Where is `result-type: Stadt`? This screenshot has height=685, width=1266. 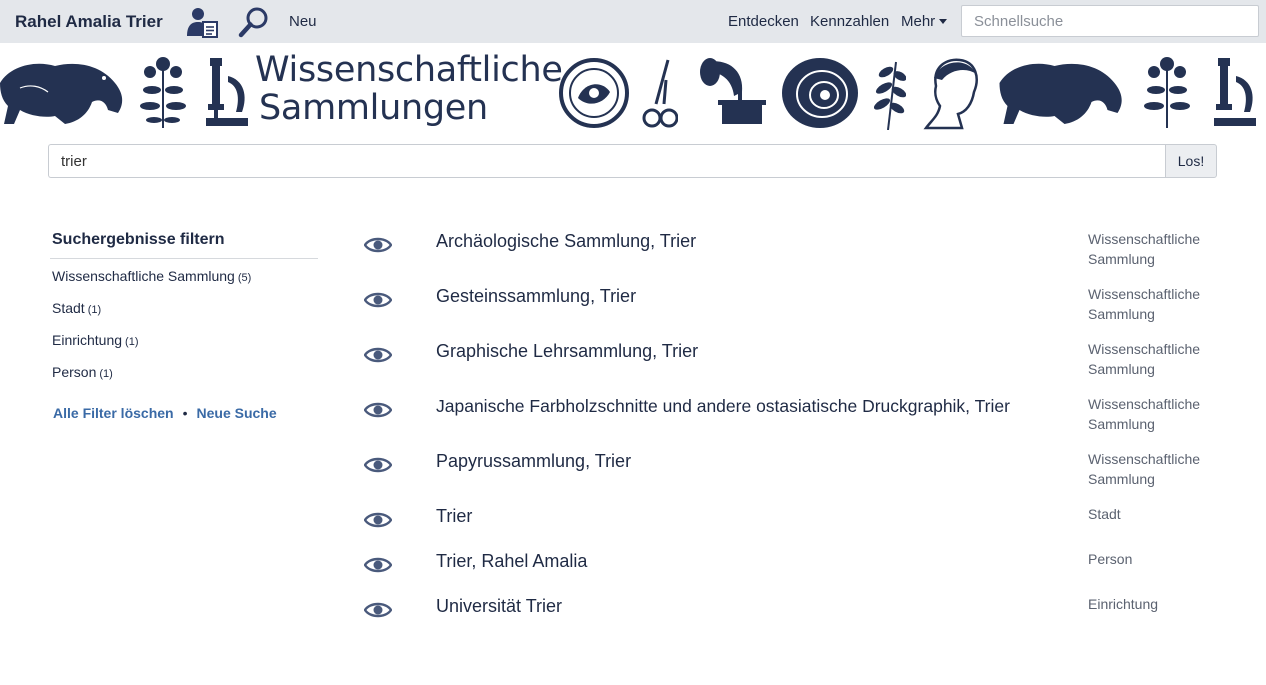
result-type: Stadt is located at coordinates (1104, 514).